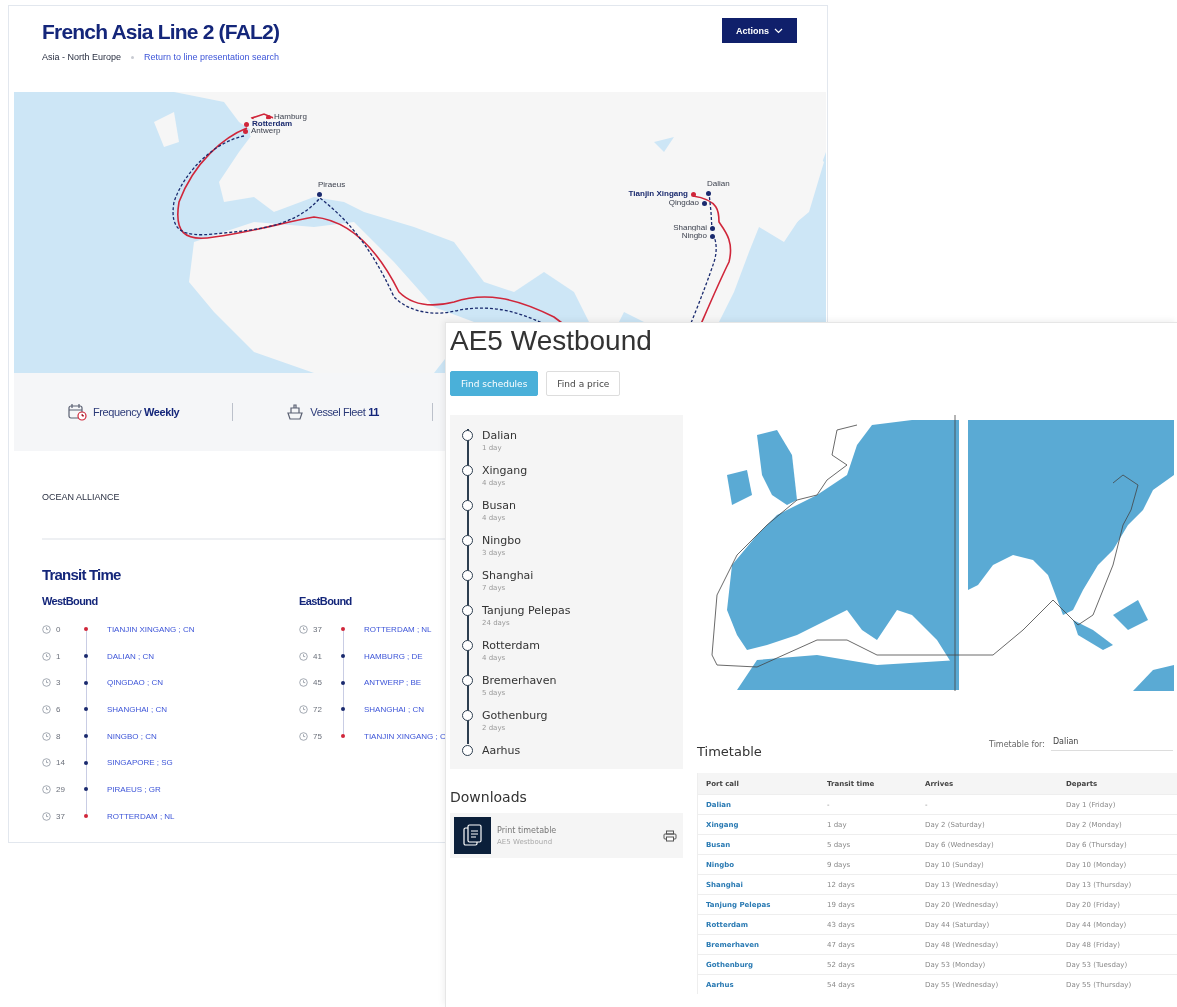 This screenshot has width=1177, height=1007. Describe the element at coordinates (526, 610) in the screenshot. I see `stop-name: Tanjung Pelepas` at that location.